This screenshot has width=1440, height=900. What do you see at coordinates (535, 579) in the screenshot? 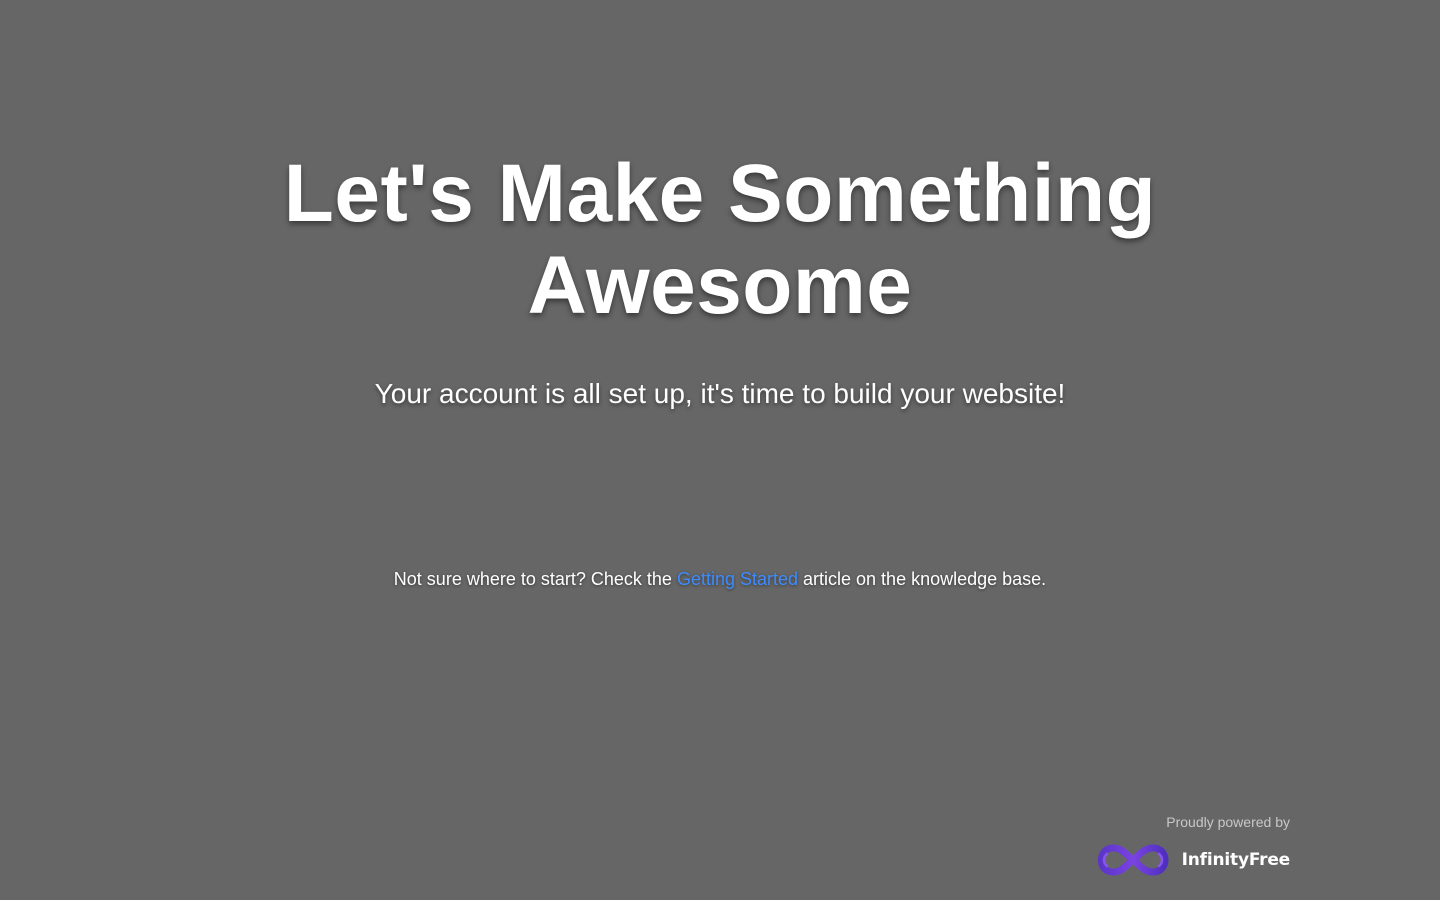
I see `help-prefix: Not sure where to start? Check the` at bounding box center [535, 579].